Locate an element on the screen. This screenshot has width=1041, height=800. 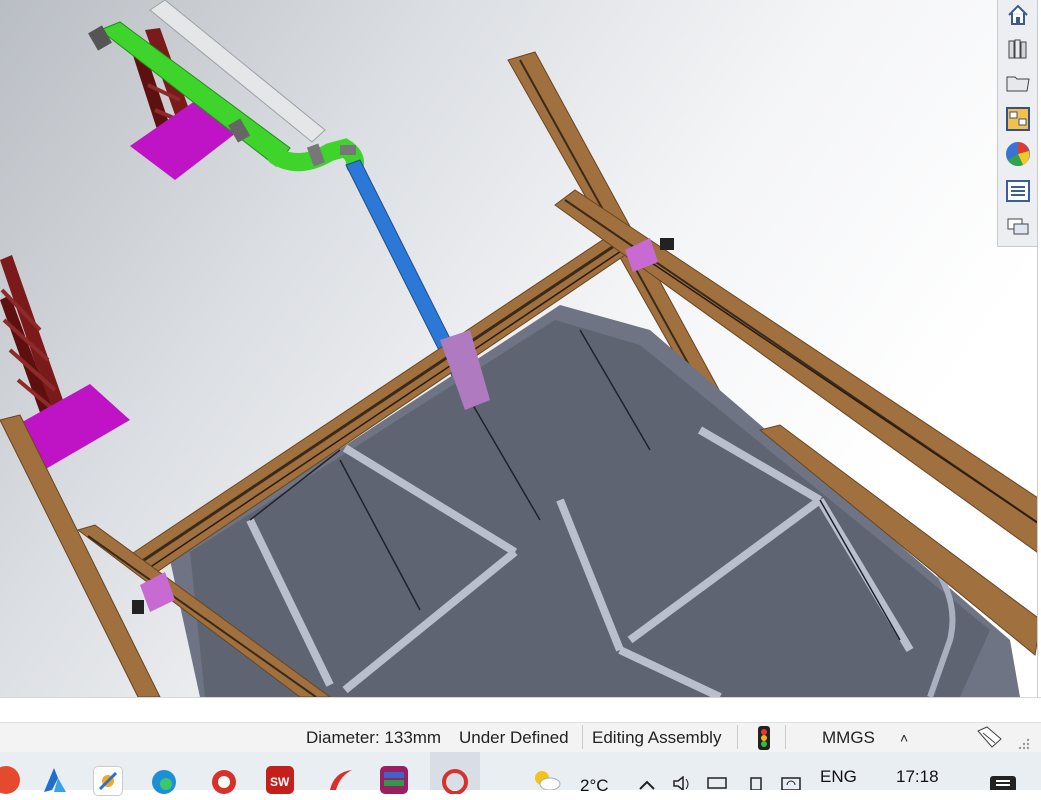
unit-system-selector: MMGS is located at coordinates (848, 738).